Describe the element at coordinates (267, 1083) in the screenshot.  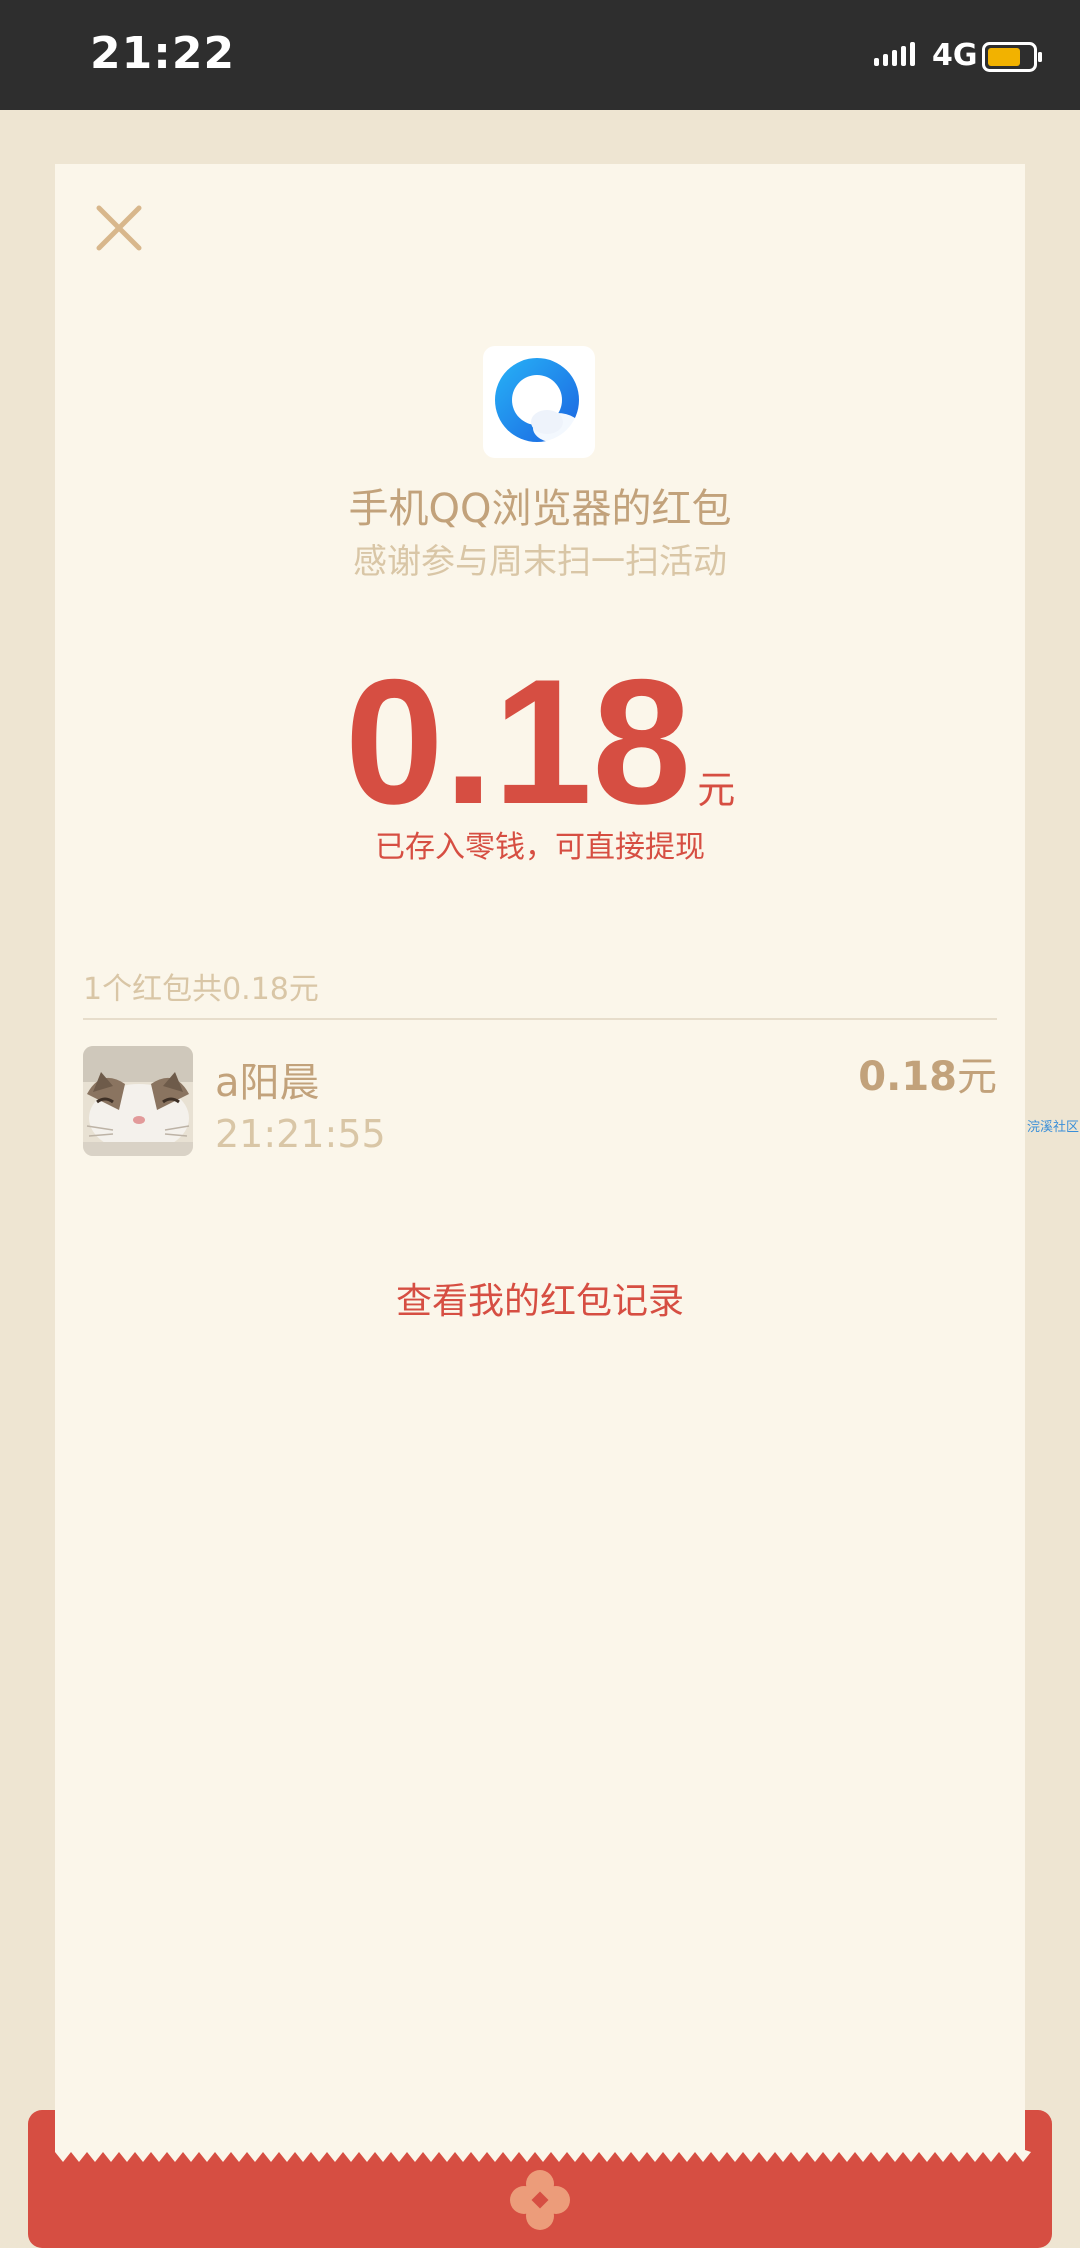
I see `receiver-name: a阳晨` at that location.